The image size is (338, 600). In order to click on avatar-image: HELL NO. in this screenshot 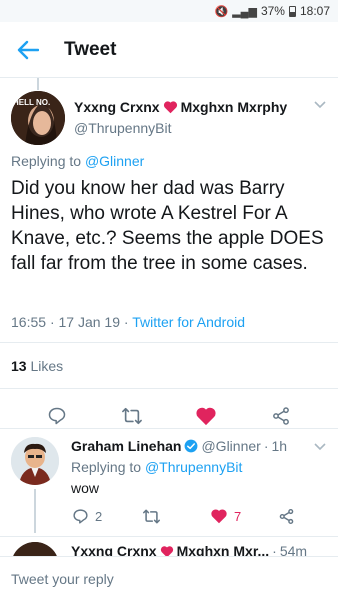, I will do `click(38, 118)`.